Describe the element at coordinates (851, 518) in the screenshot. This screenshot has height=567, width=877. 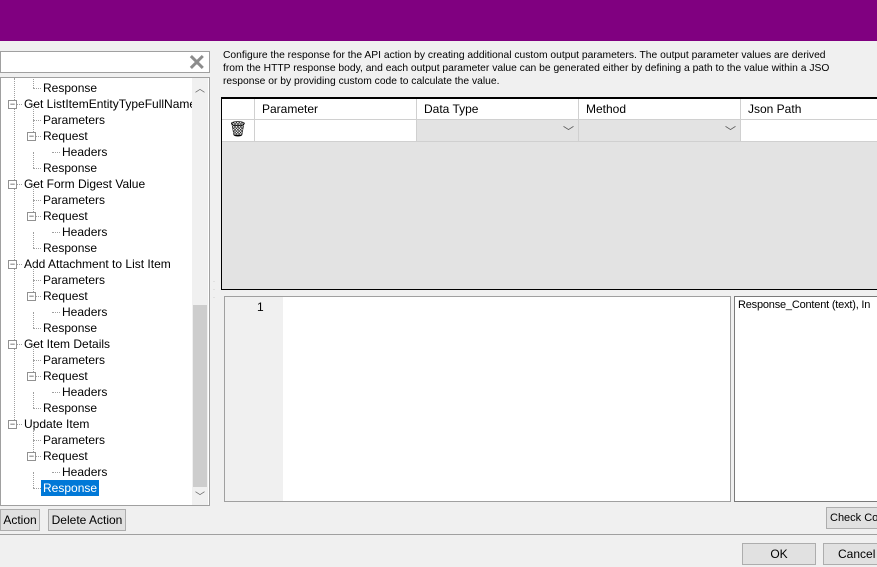
I see `check-code-button: Check Co` at that location.